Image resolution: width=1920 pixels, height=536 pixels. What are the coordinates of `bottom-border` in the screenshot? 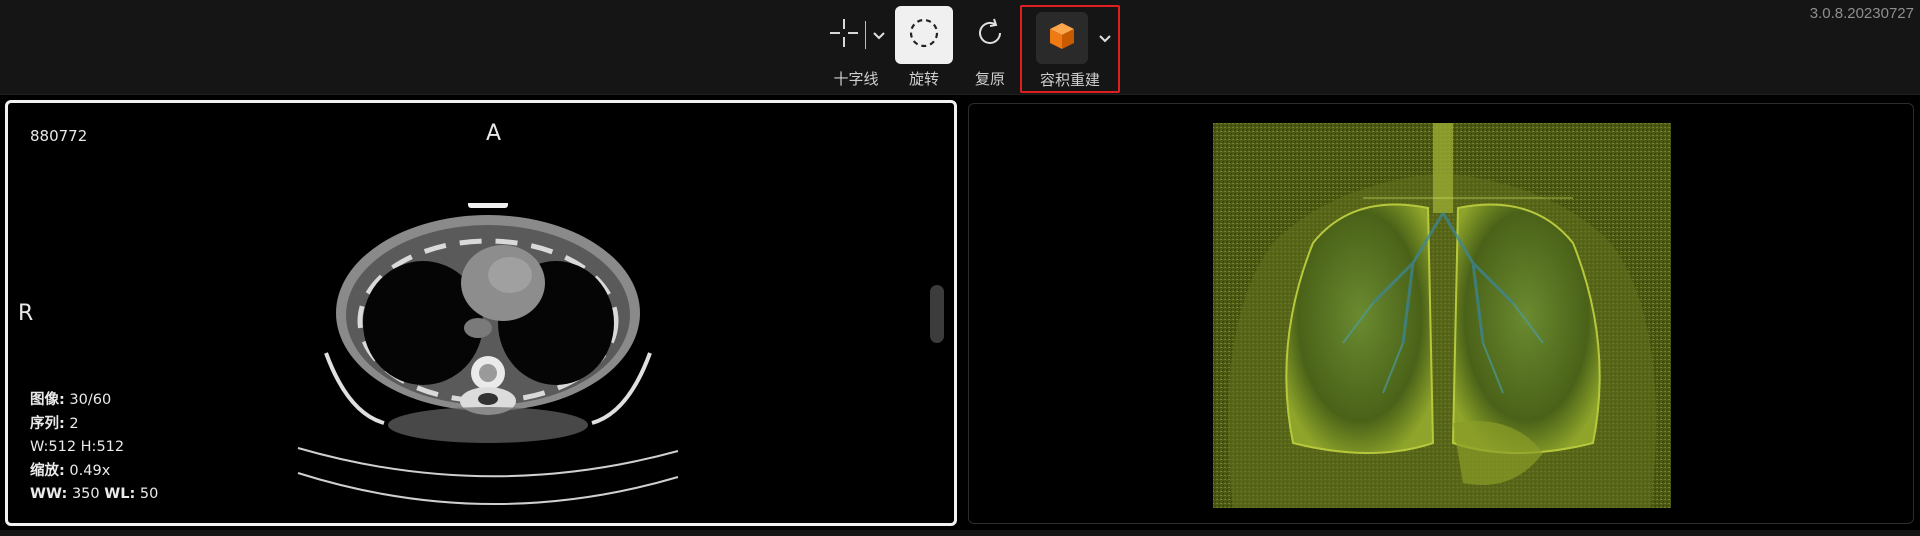 It's located at (960, 533).